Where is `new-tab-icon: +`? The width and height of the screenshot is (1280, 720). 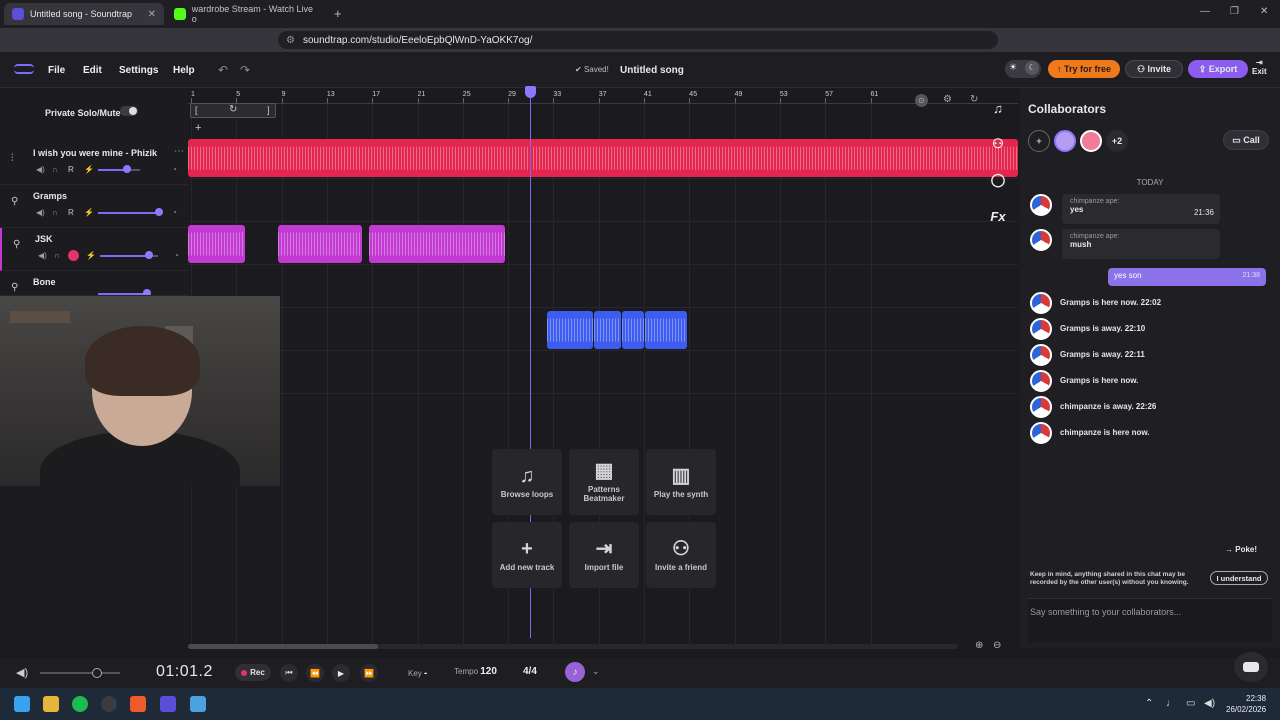
new-tab-icon: + is located at coordinates (338, 13).